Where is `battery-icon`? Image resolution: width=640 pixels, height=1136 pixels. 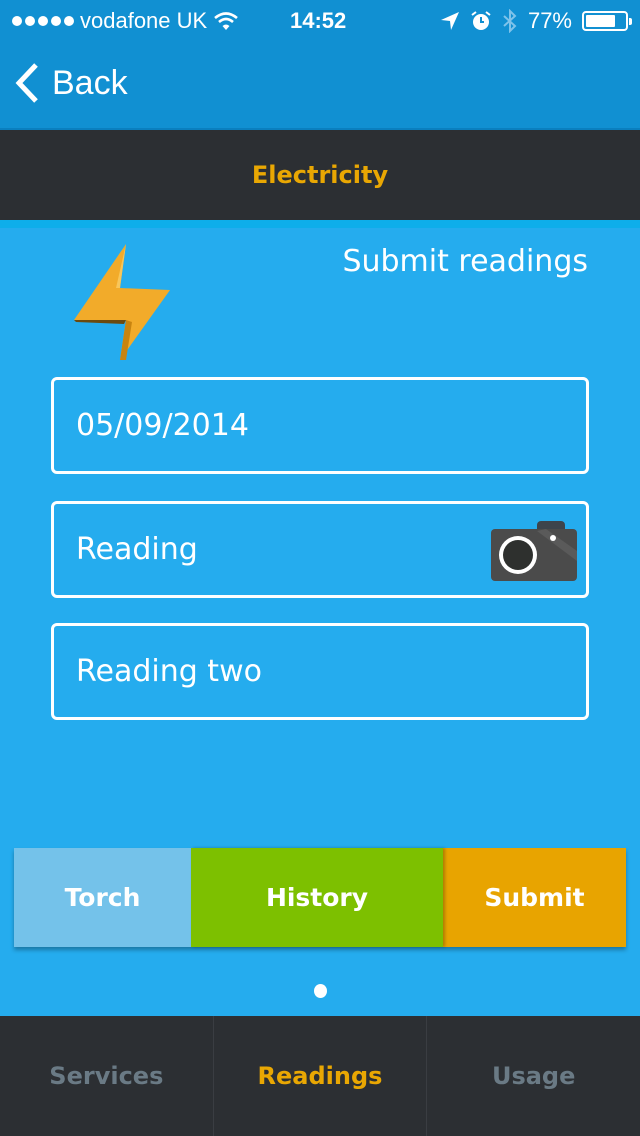 battery-icon is located at coordinates (607, 21).